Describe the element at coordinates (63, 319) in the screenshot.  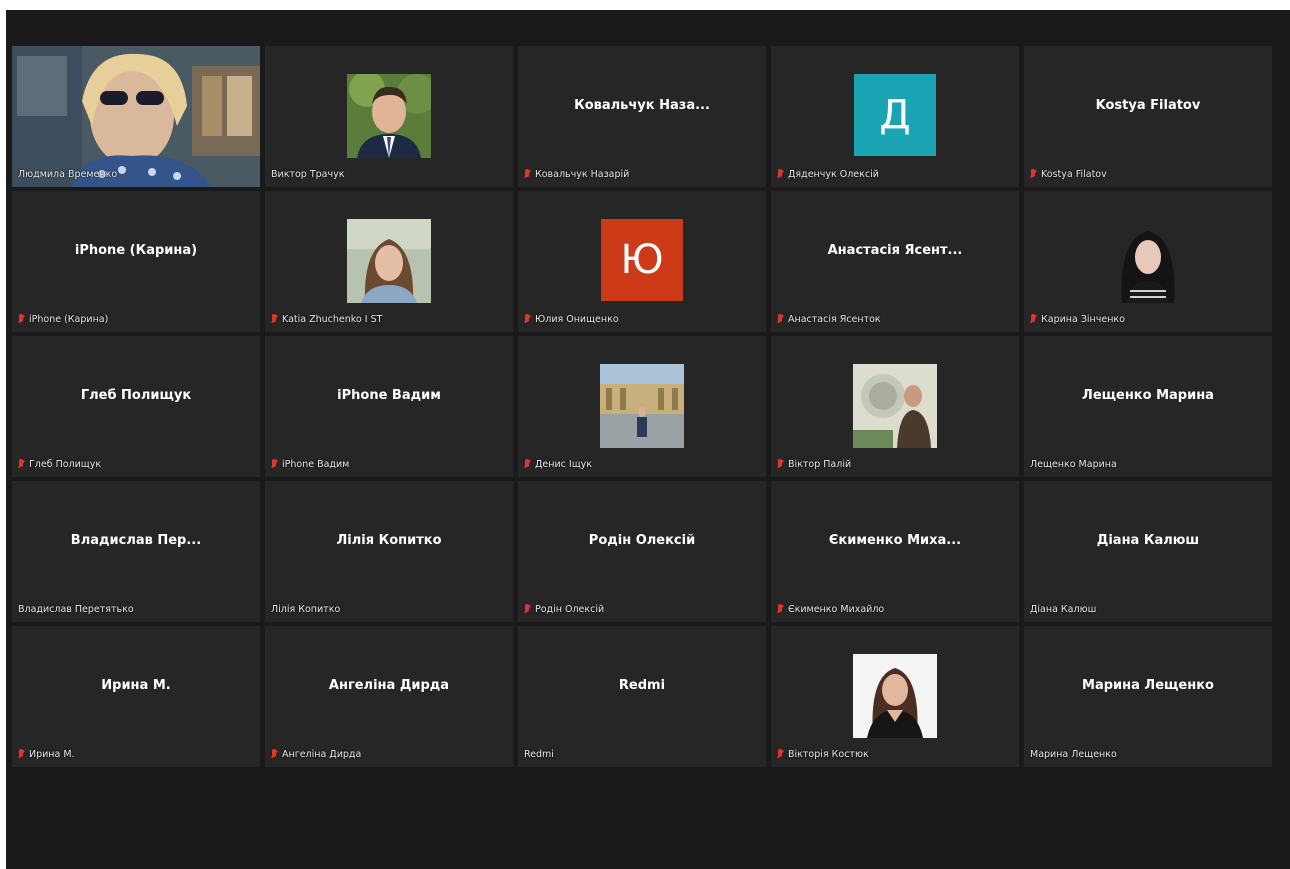
I see `participant-name-label: iPhone (Карина)` at that location.